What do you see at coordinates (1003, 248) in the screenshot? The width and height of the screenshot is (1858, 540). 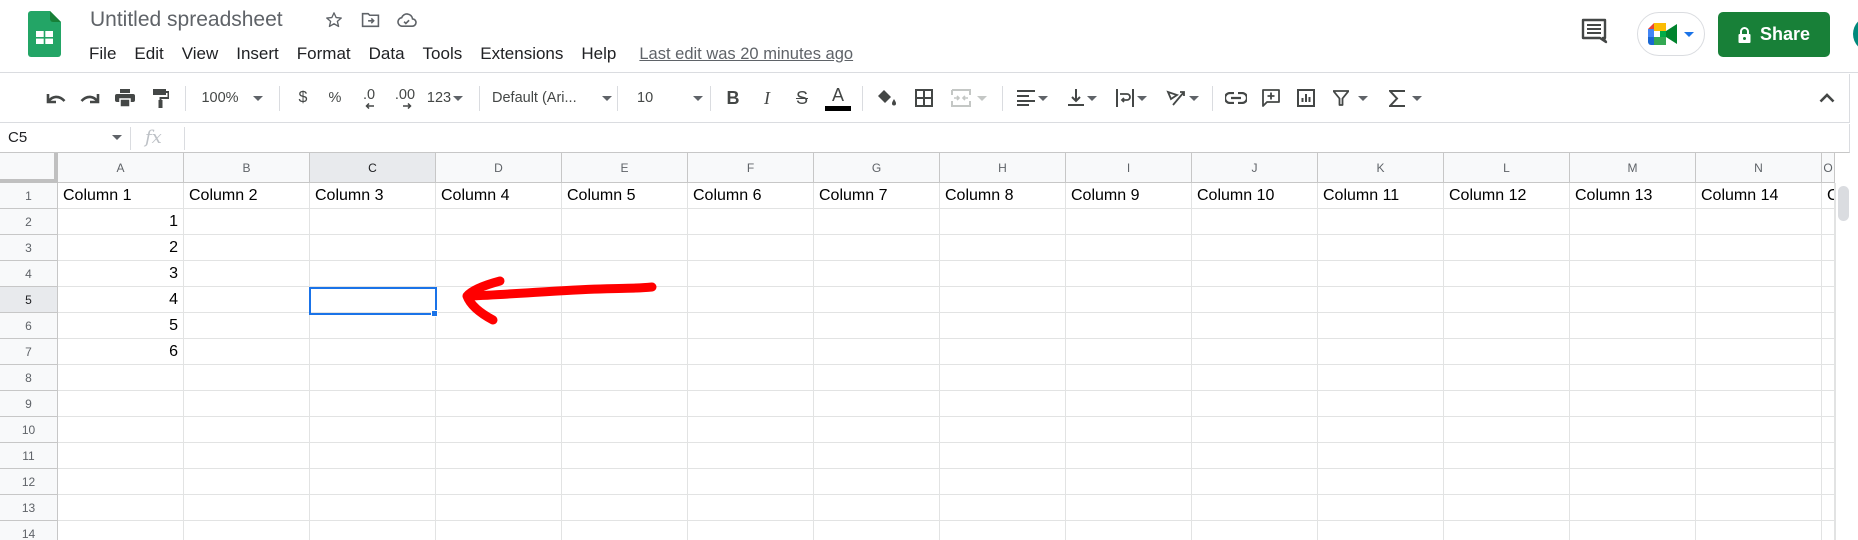 I see `cell-h3` at bounding box center [1003, 248].